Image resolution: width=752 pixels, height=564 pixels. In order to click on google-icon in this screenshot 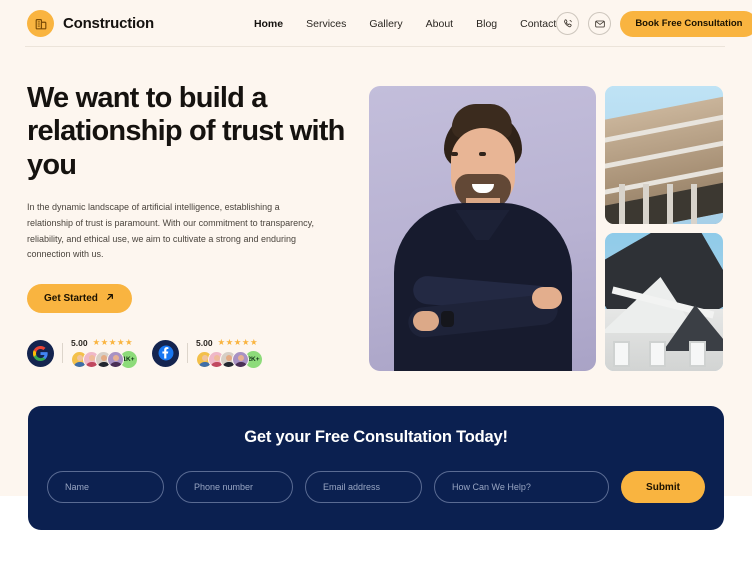, I will do `click(40, 353)`.